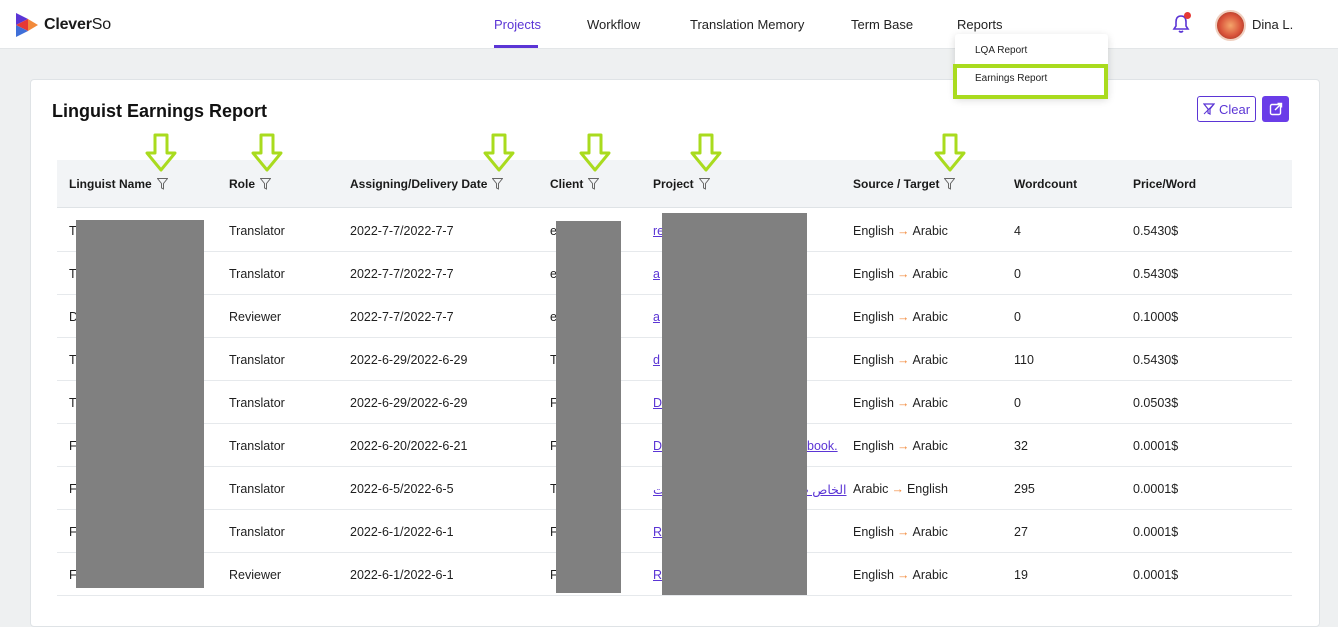 Image resolution: width=1338 pixels, height=627 pixels. I want to click on avatar, so click(1230, 25).